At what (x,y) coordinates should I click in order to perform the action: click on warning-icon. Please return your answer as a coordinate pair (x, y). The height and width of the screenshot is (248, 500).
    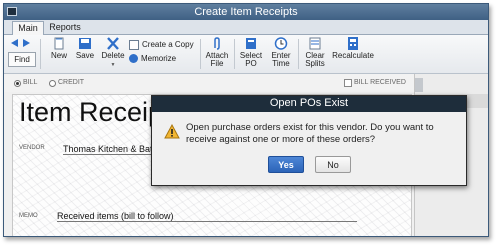
    Looking at the image, I should click on (172, 131).